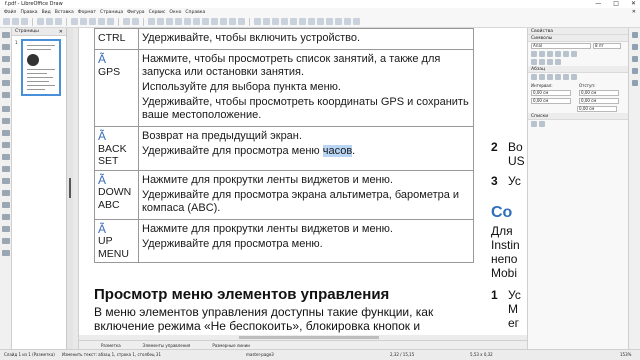 Image resolution: width=640 pixels, height=360 pixels. I want to click on fontwork-icon, so click(187, 21).